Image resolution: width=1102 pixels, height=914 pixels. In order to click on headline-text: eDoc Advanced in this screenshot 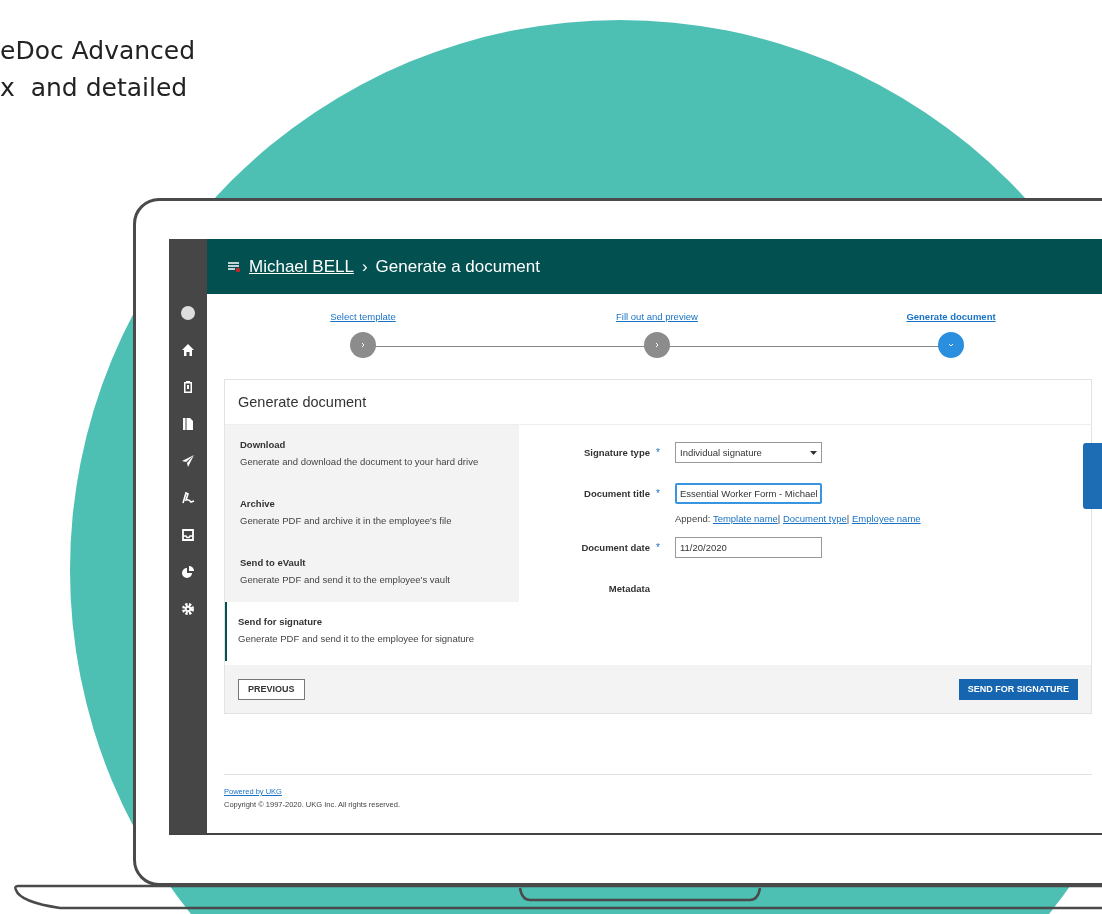, I will do `click(98, 51)`.